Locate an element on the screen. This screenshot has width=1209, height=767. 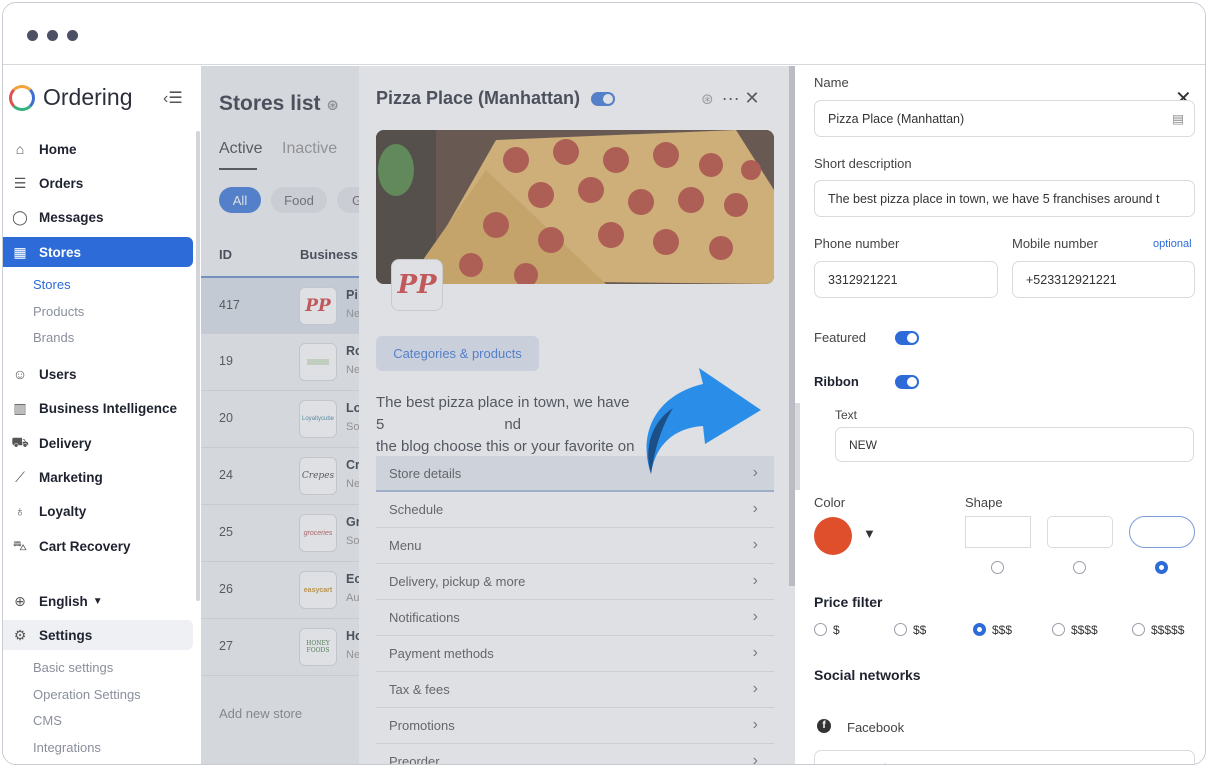
nav-loyalty: ♁ Loyalty is located at coordinates (98, 511).